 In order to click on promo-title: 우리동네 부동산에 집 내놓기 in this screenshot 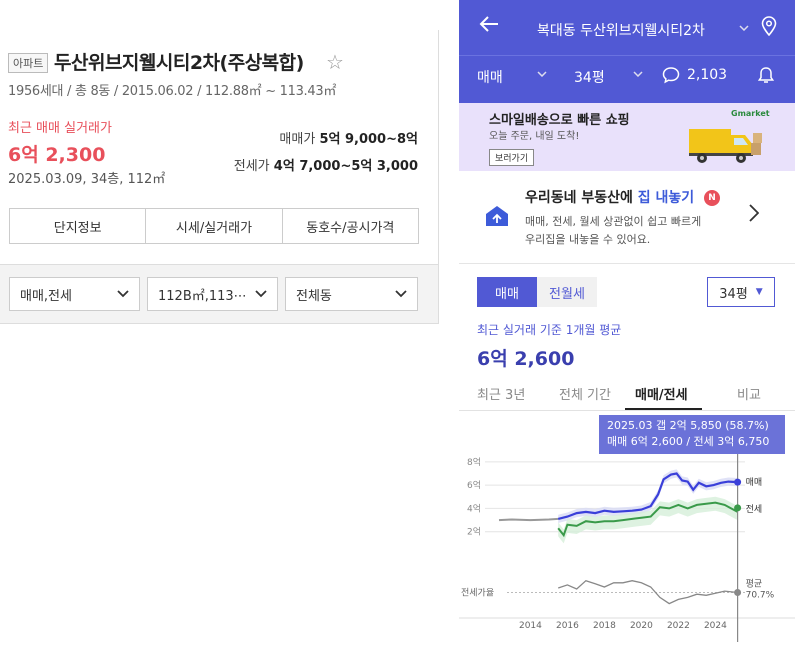, I will do `click(609, 197)`.